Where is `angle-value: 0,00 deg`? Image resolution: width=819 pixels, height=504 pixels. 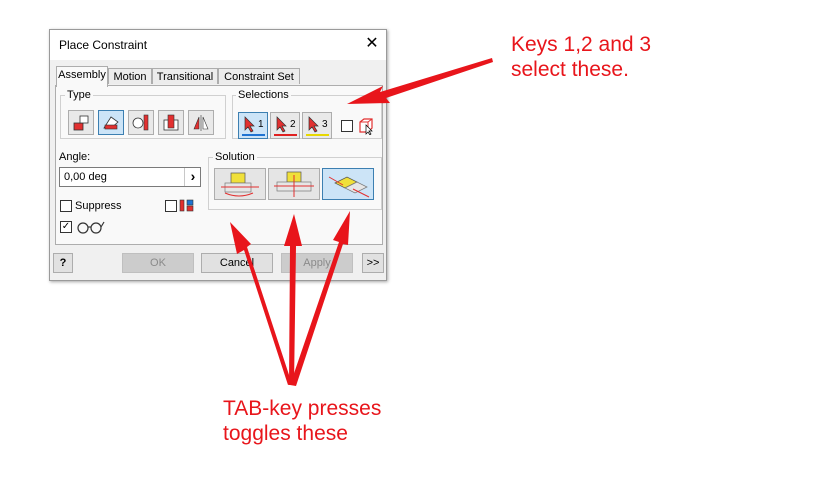 angle-value: 0,00 deg is located at coordinates (85, 177).